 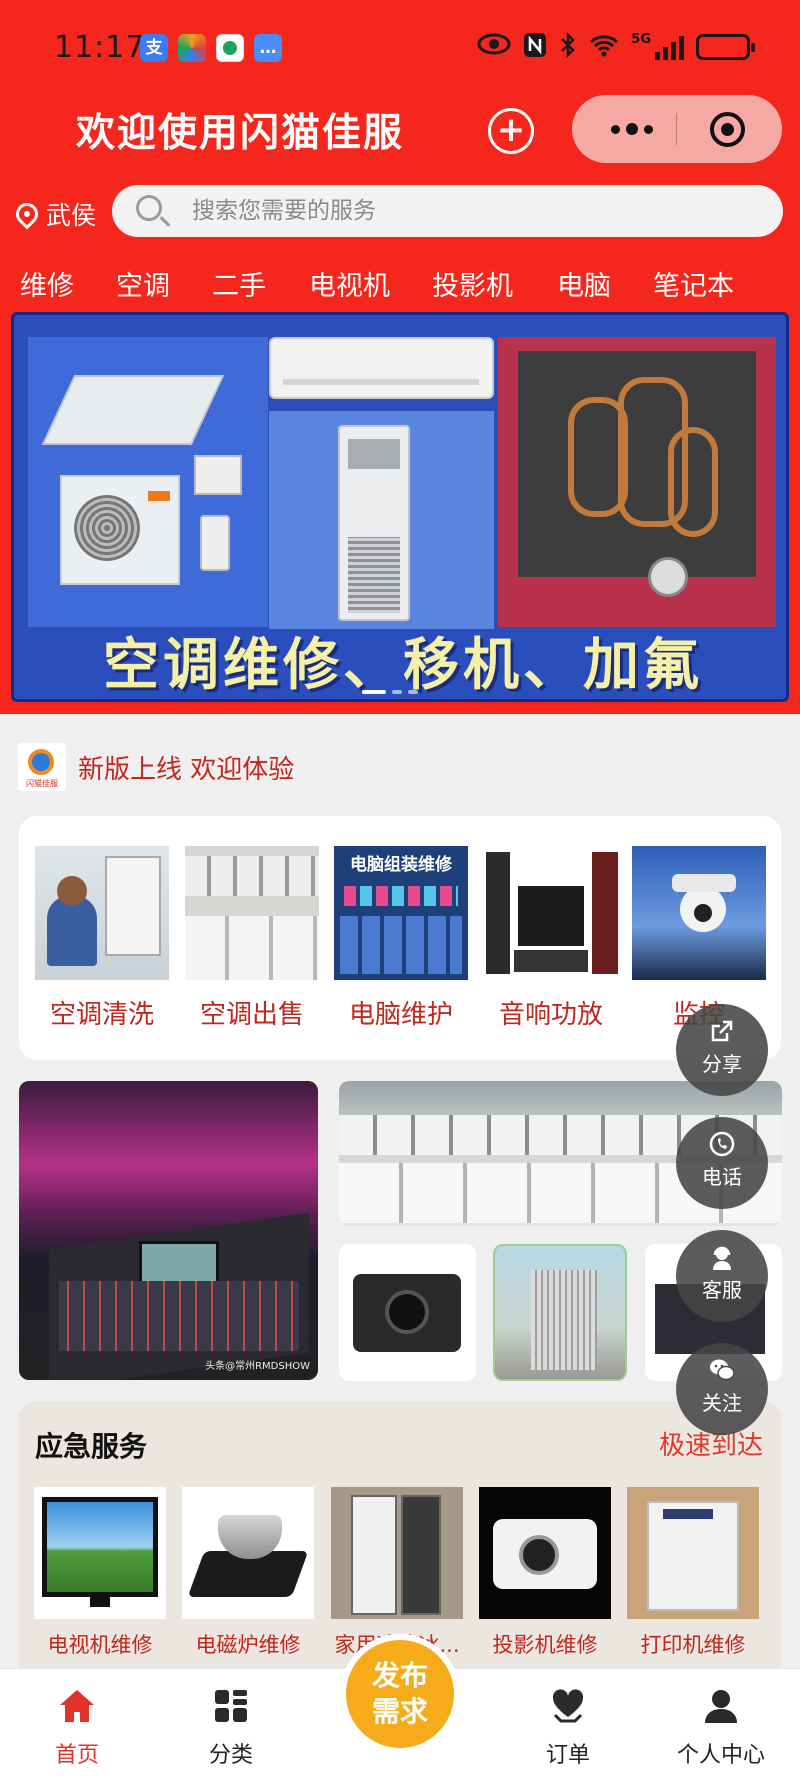 What do you see at coordinates (699, 913) in the screenshot?
I see `cctv-image` at bounding box center [699, 913].